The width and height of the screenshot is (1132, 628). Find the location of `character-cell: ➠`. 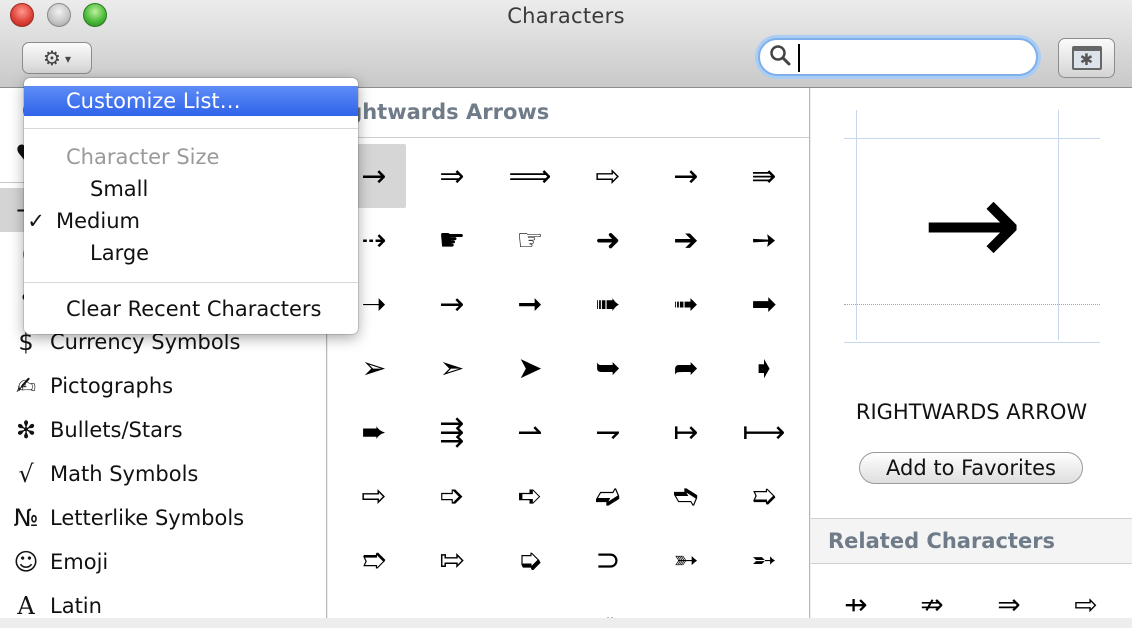

character-cell: ➠ is located at coordinates (608, 304).